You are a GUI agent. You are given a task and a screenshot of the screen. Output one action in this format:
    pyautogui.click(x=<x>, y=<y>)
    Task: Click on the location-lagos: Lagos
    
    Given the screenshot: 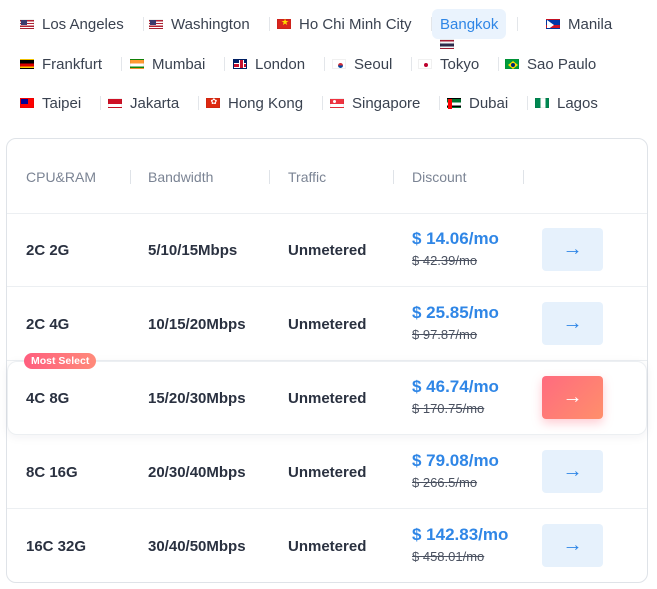 What is the action you would take?
    pyautogui.click(x=566, y=103)
    